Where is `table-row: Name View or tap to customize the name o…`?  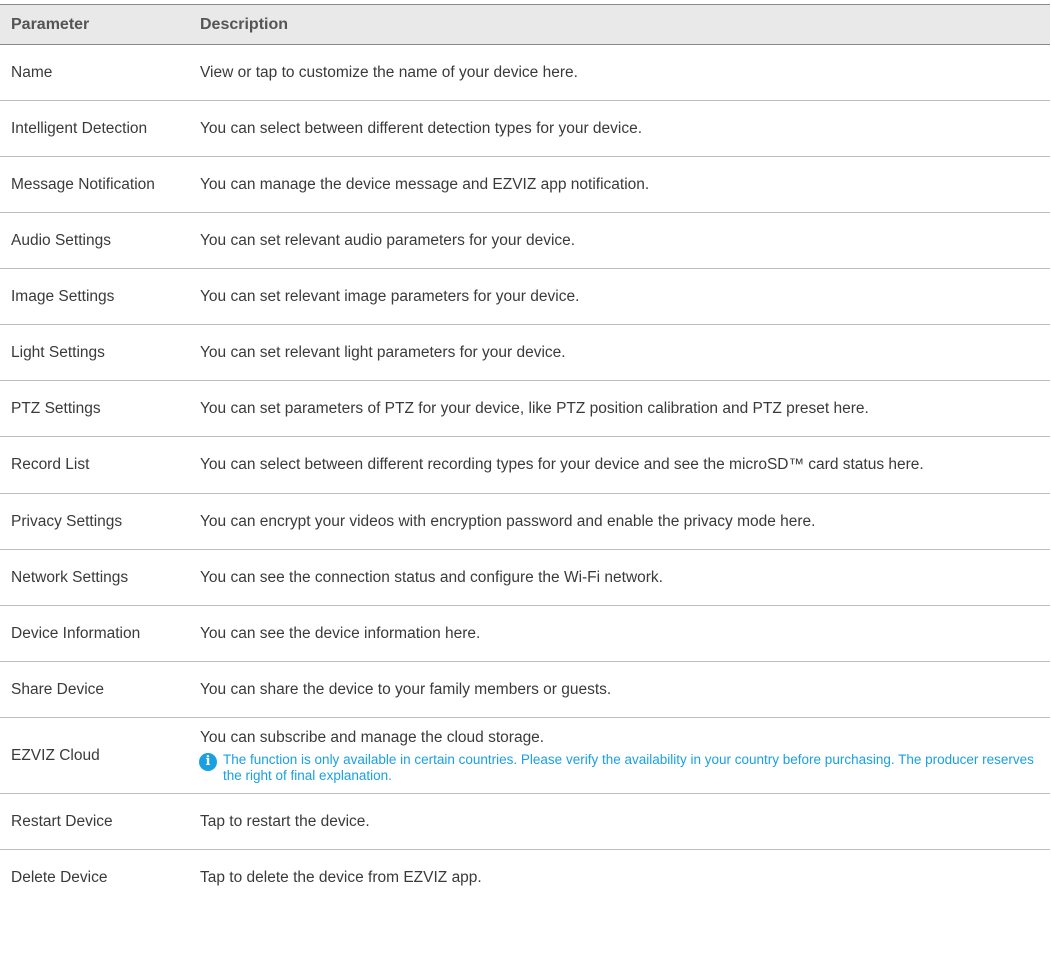 table-row: Name View or tap to customize the name o… is located at coordinates (525, 73).